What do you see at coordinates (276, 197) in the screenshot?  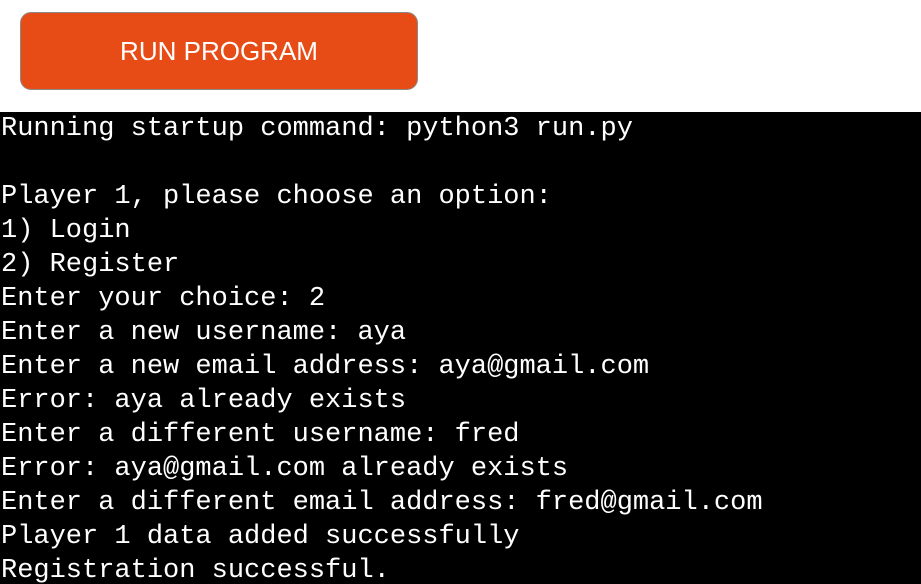 I see `terminal-line: Player 1, please choose an option:` at bounding box center [276, 197].